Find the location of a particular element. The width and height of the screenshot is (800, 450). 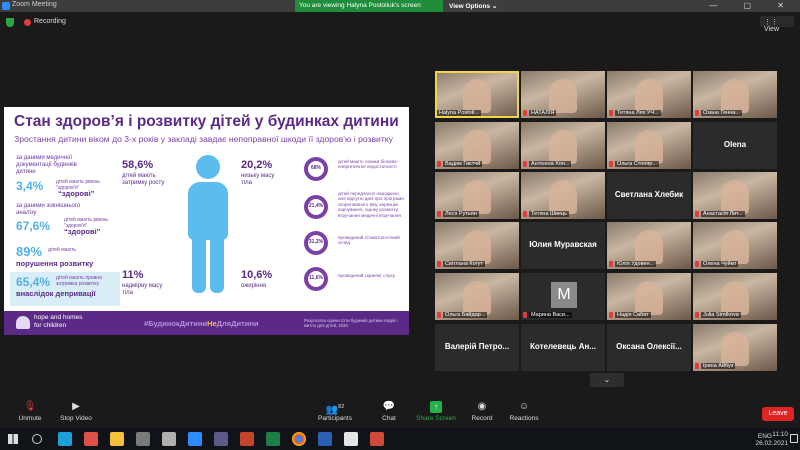

search-icon is located at coordinates (37, 439).